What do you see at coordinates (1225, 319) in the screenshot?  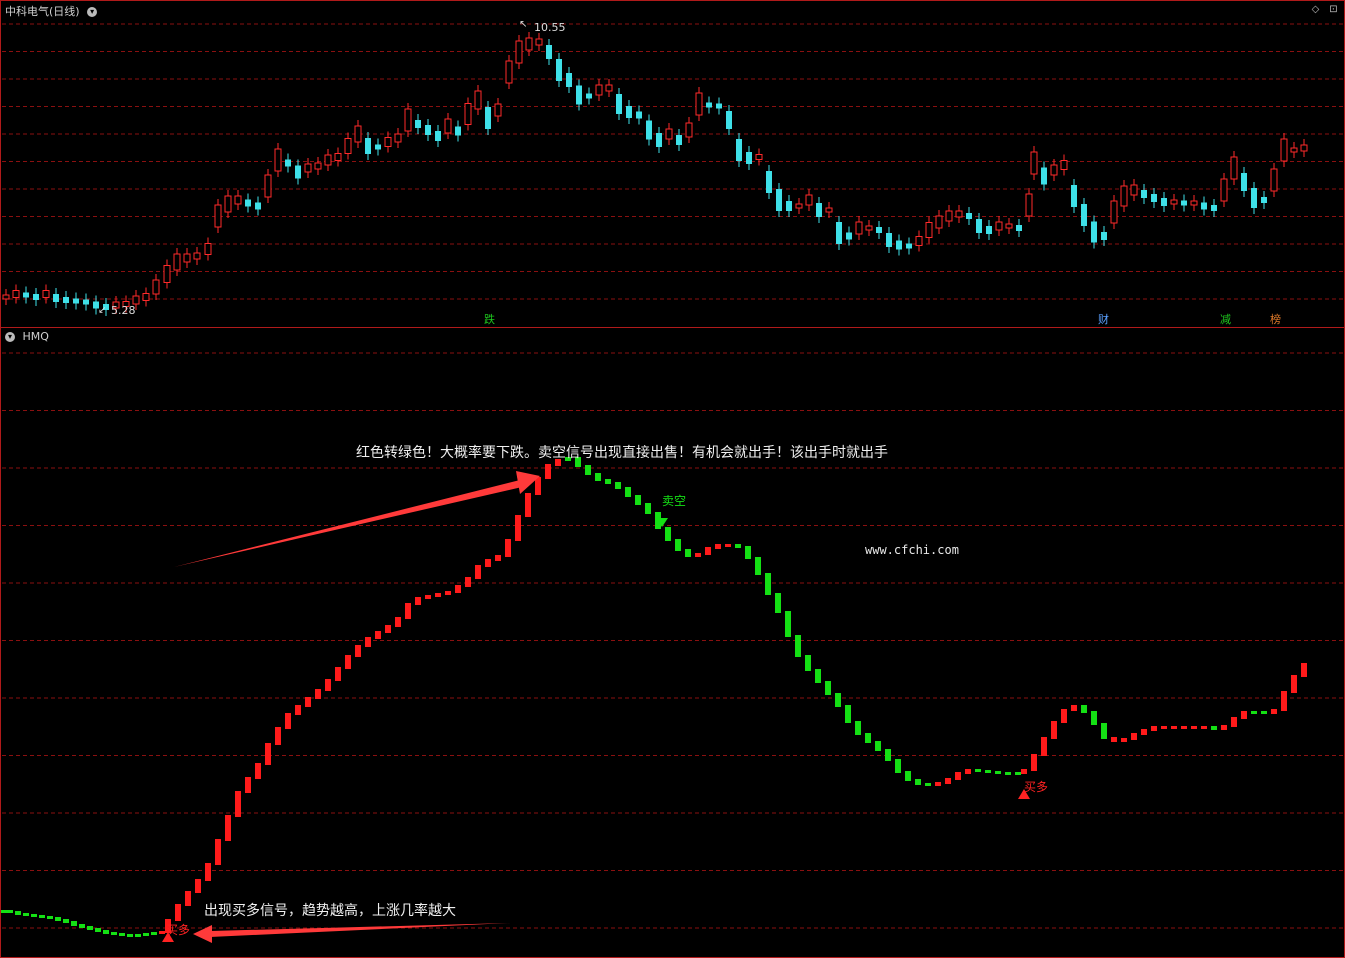 I see `event-marker-reduce: 减` at bounding box center [1225, 319].